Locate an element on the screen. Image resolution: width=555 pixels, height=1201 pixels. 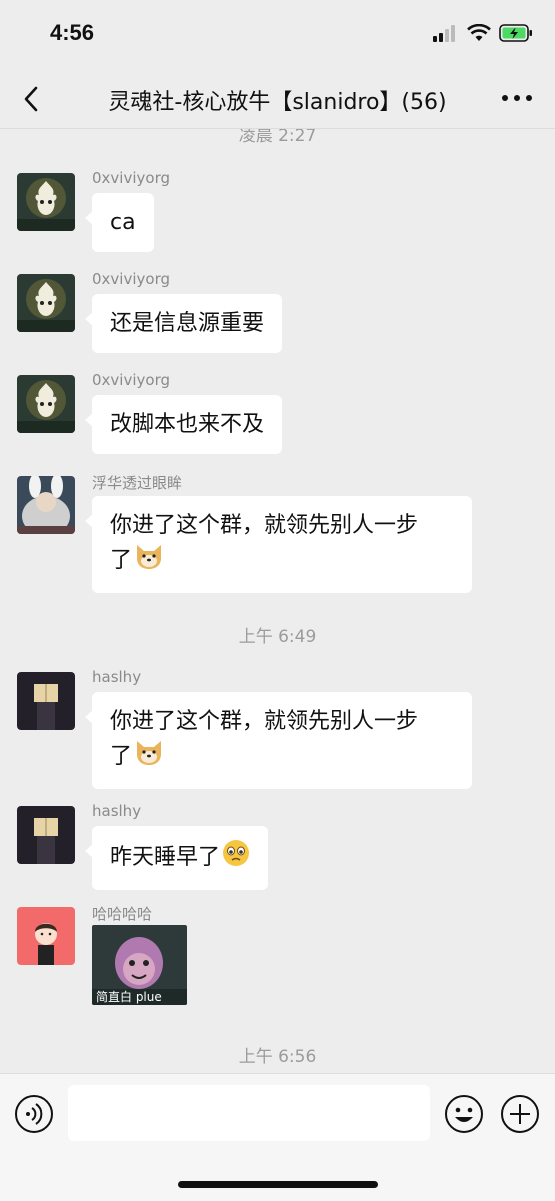
nav-bar: 灵魂社-核心放牛【slanidro】(56) is located at coordinates (277, 100).